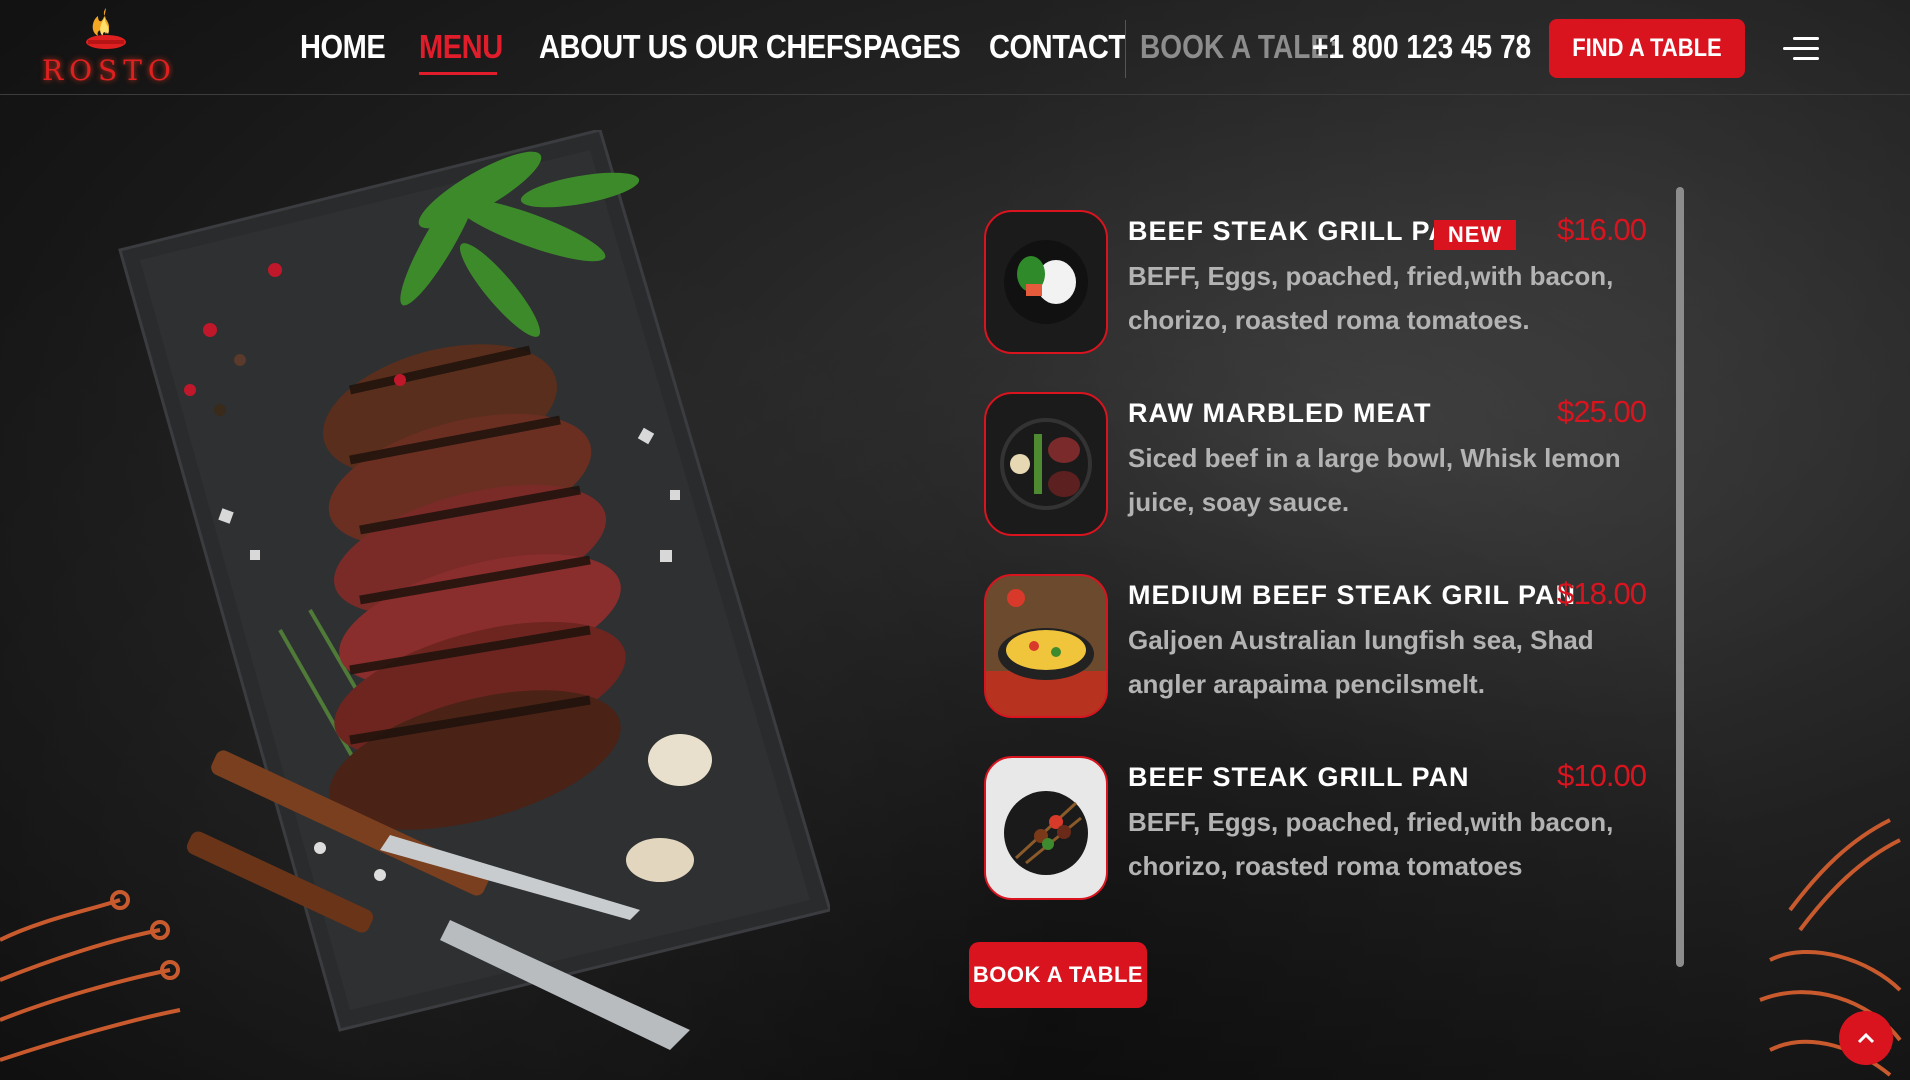  Describe the element at coordinates (613, 47) in the screenshot. I see `nav-item-about-us: ABOUT US` at that location.